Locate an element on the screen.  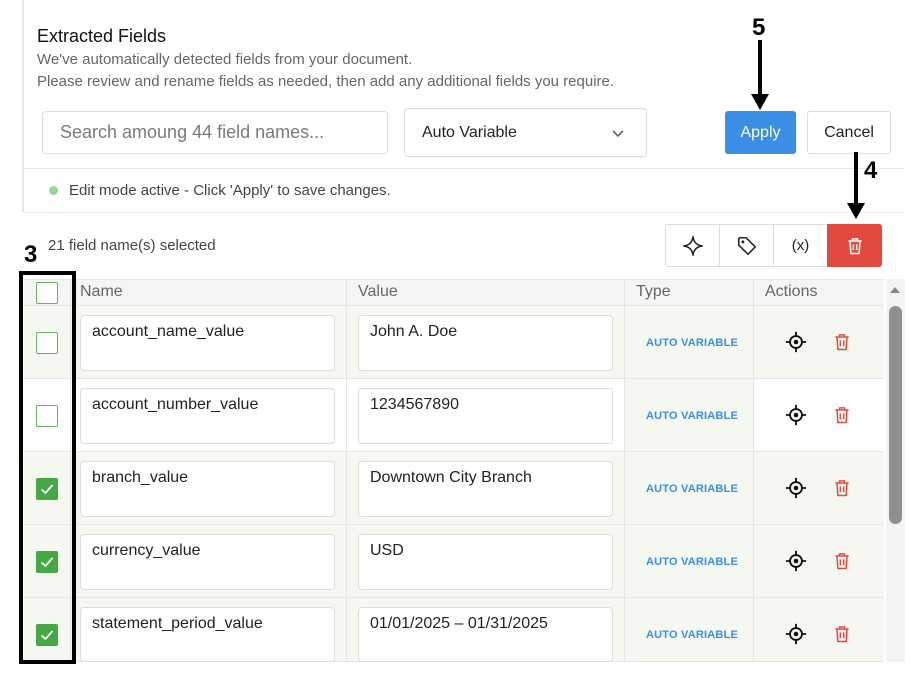
value-field: Downtown City Branch is located at coordinates (485, 489).